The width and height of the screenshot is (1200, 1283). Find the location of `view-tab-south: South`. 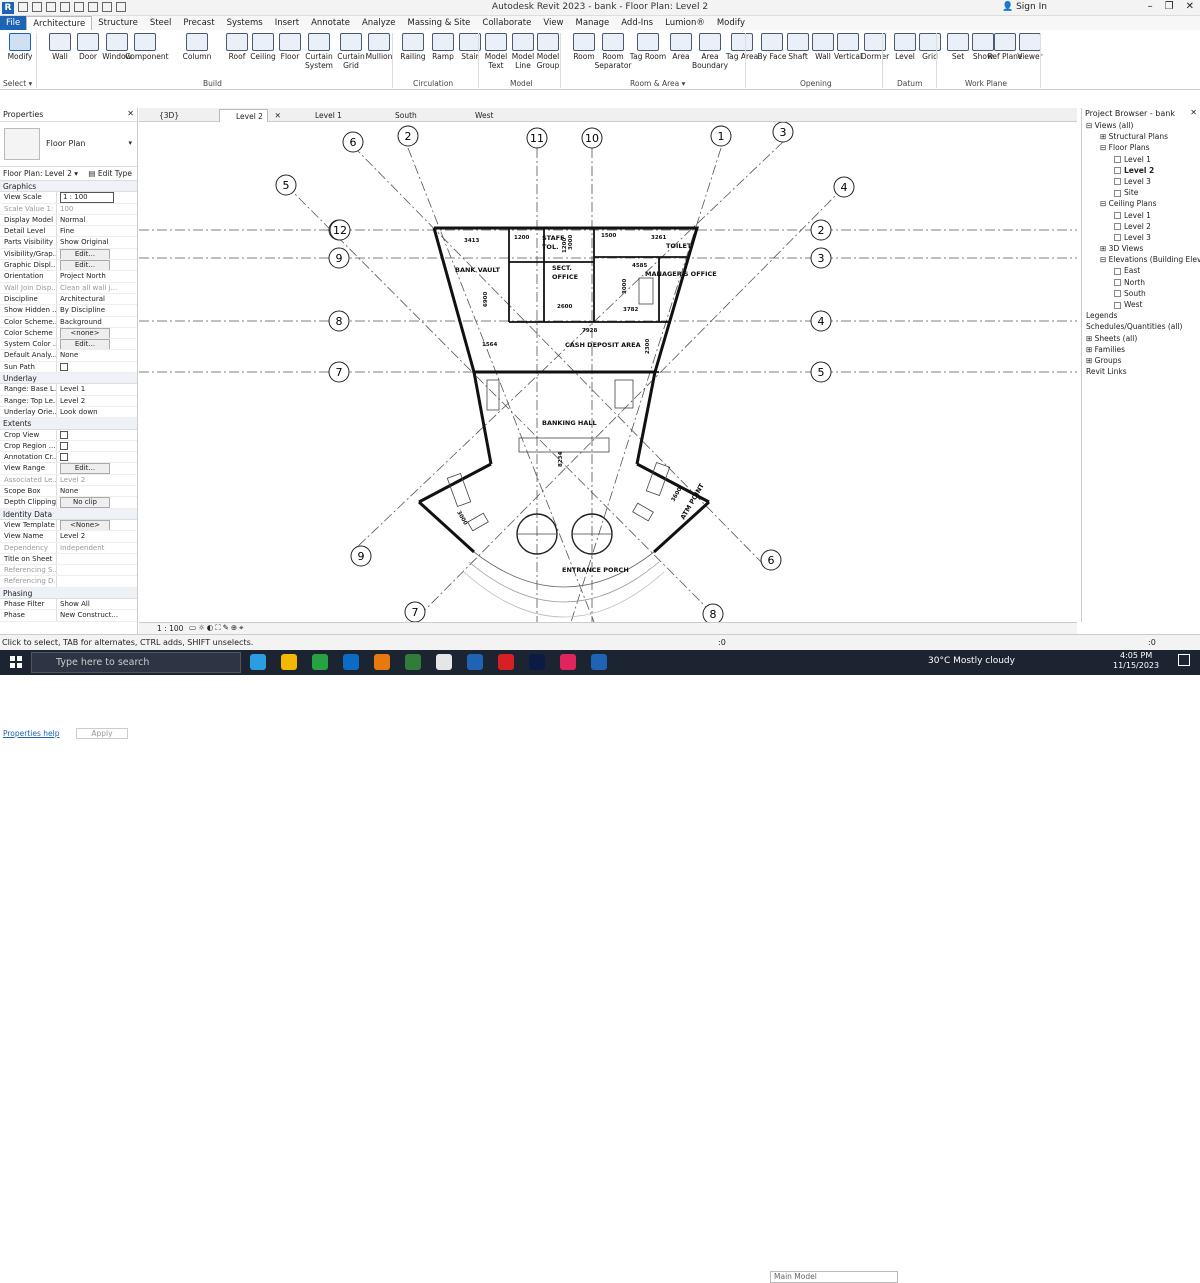

view-tab-south: South is located at coordinates (400, 115).